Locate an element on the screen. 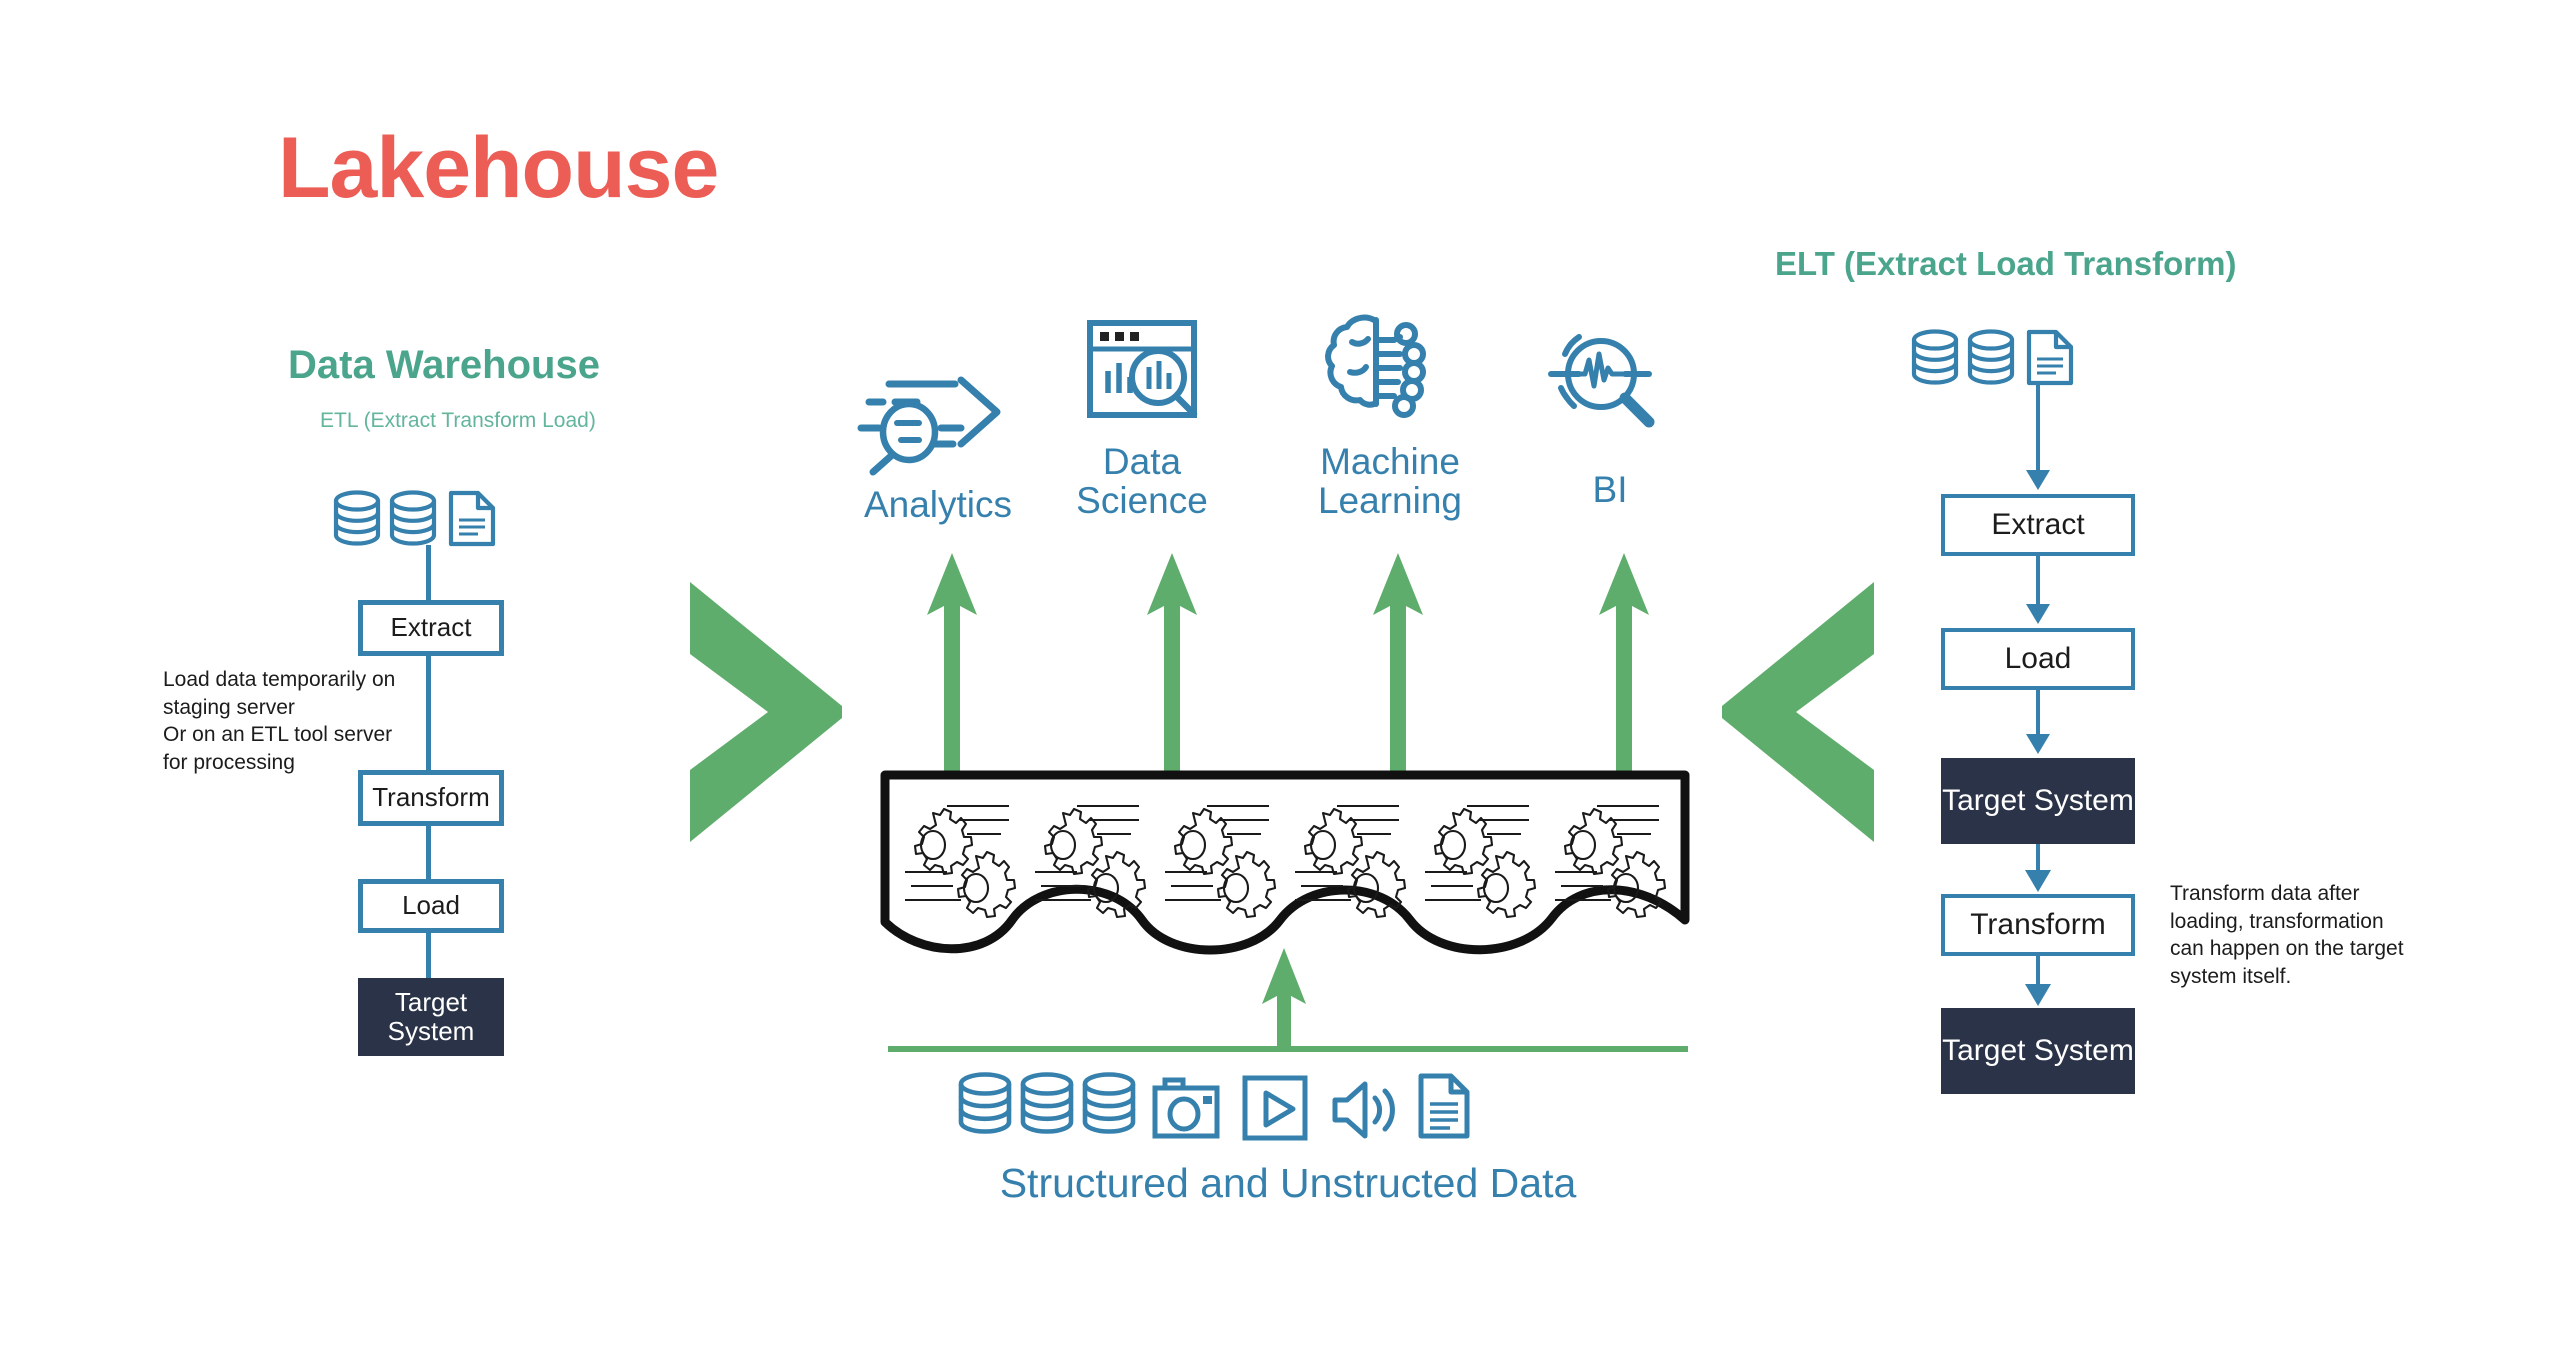 This screenshot has width=2560, height=1346. right-step-target-system-2-label: Target System is located at coordinates (2038, 1051).